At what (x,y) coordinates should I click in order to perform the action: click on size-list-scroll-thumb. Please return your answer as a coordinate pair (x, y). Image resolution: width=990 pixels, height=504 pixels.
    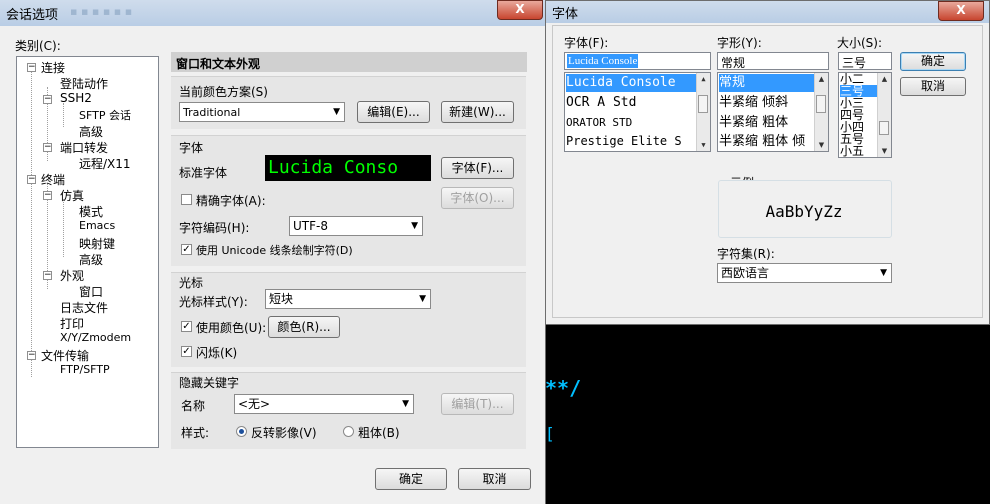
    Looking at the image, I should click on (884, 128).